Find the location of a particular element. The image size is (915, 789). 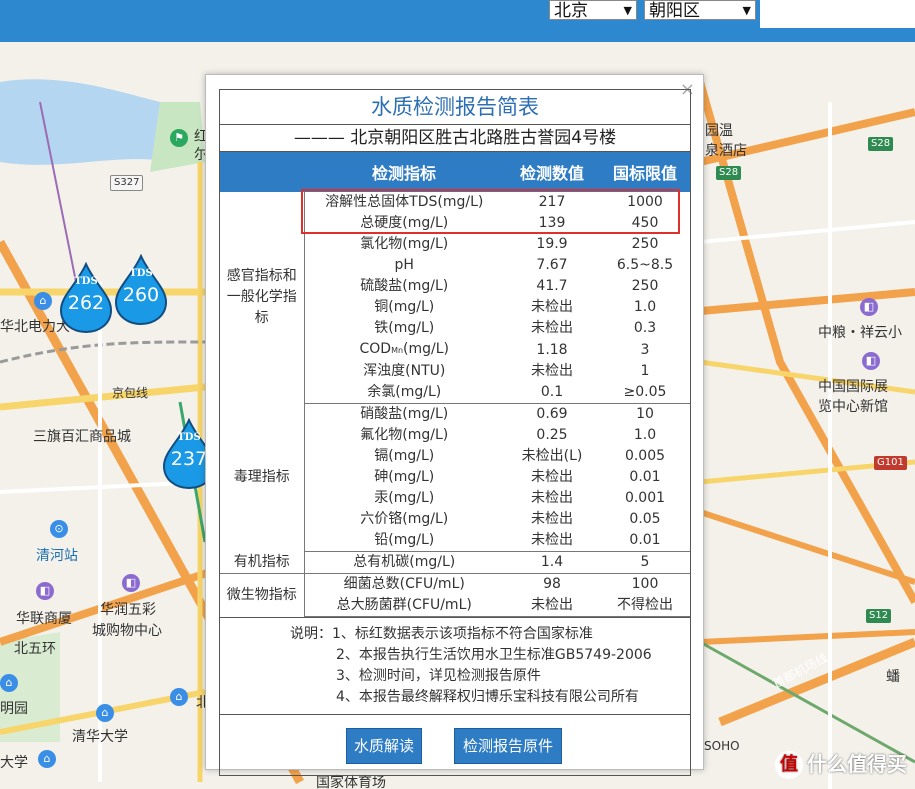

tds-pin-value: 260 is located at coordinates (141, 295).